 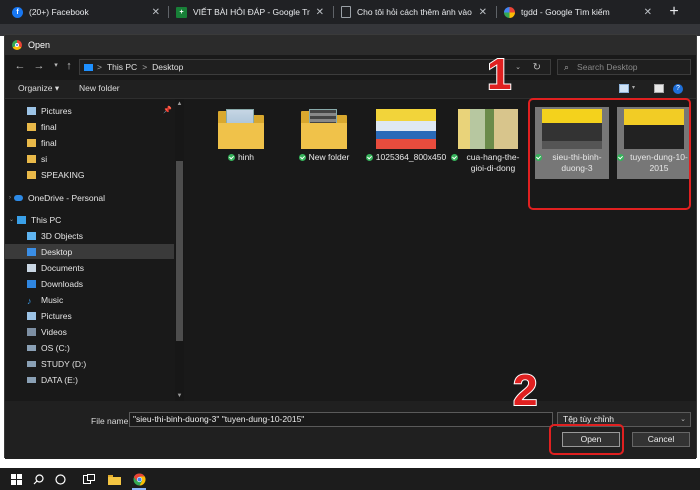 I want to click on nav-item-speaking: SPEAKING, so click(x=100, y=174).